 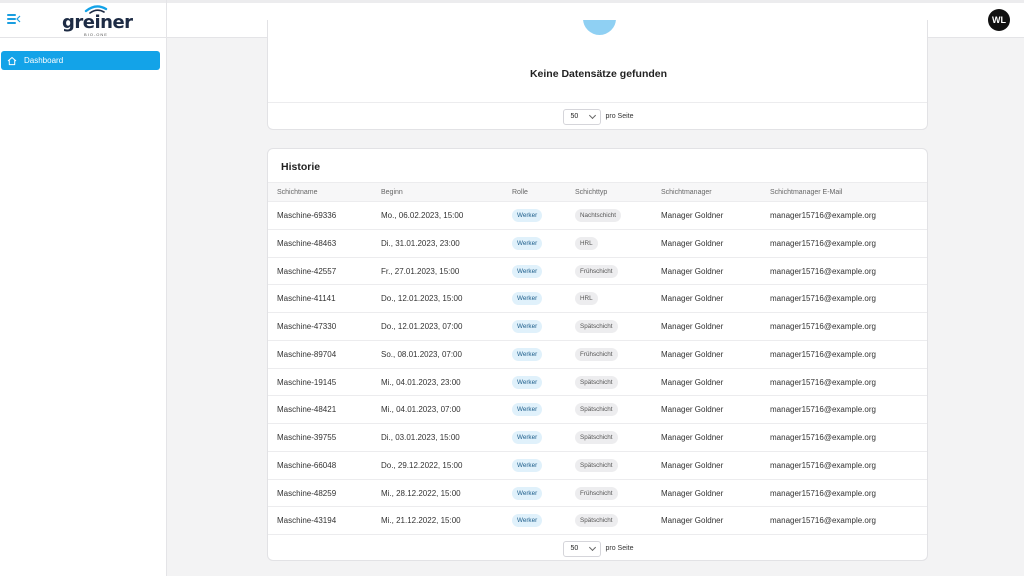 I want to click on cell-beginn: Do., 12.01.2023, 15:00, so click(x=422, y=299).